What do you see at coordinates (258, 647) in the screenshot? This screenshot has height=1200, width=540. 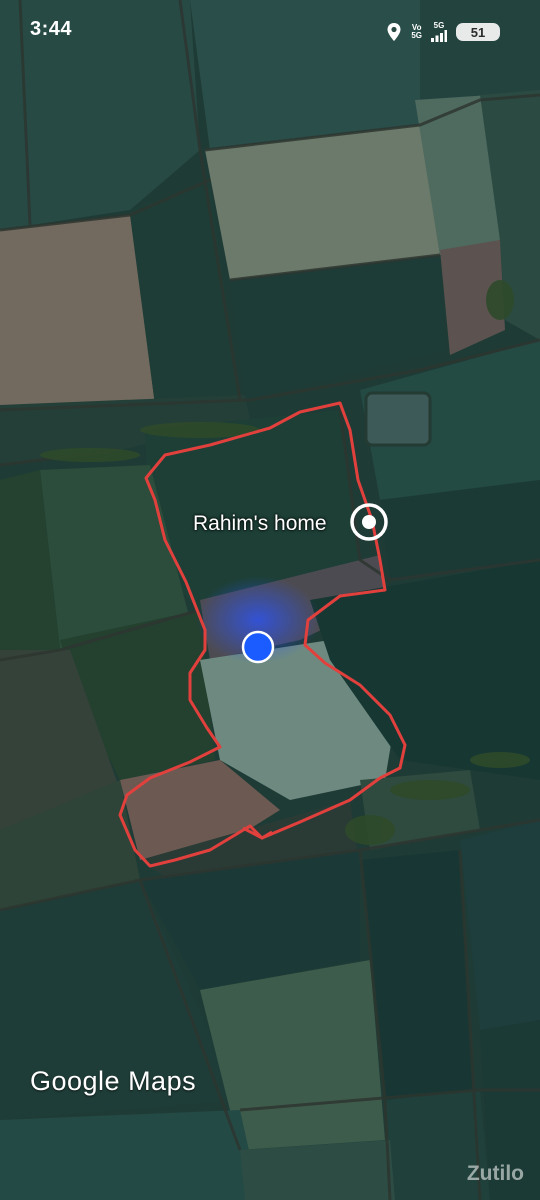 I see `current-location-dot` at bounding box center [258, 647].